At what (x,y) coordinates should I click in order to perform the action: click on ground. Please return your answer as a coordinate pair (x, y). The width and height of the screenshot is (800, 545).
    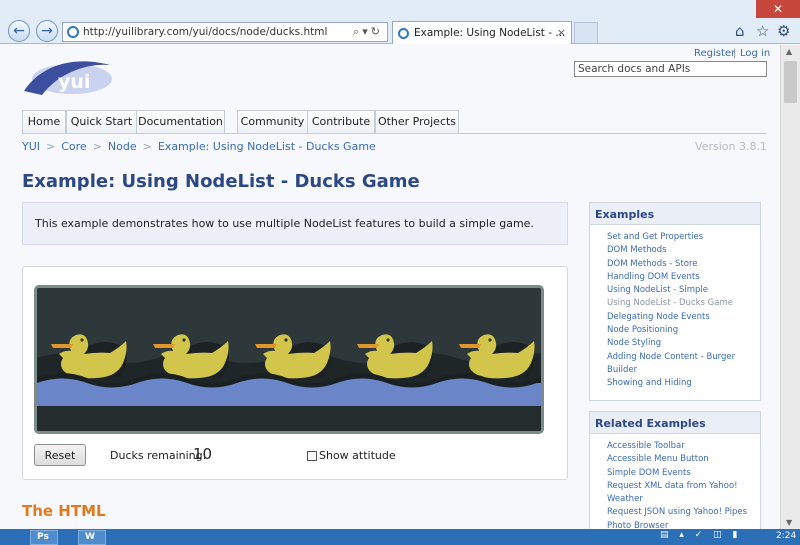
    Looking at the image, I should click on (289, 418).